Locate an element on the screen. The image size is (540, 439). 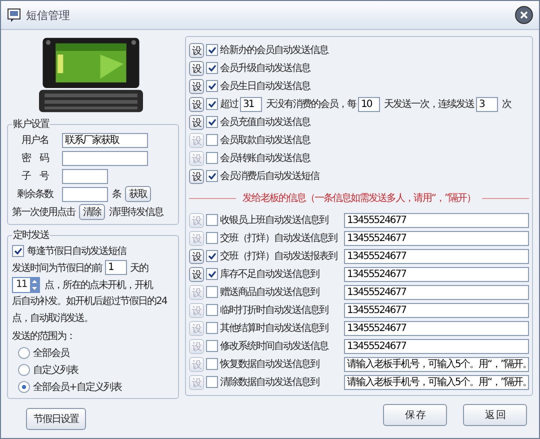
window-title: 短信管理 is located at coordinates (48, 15).